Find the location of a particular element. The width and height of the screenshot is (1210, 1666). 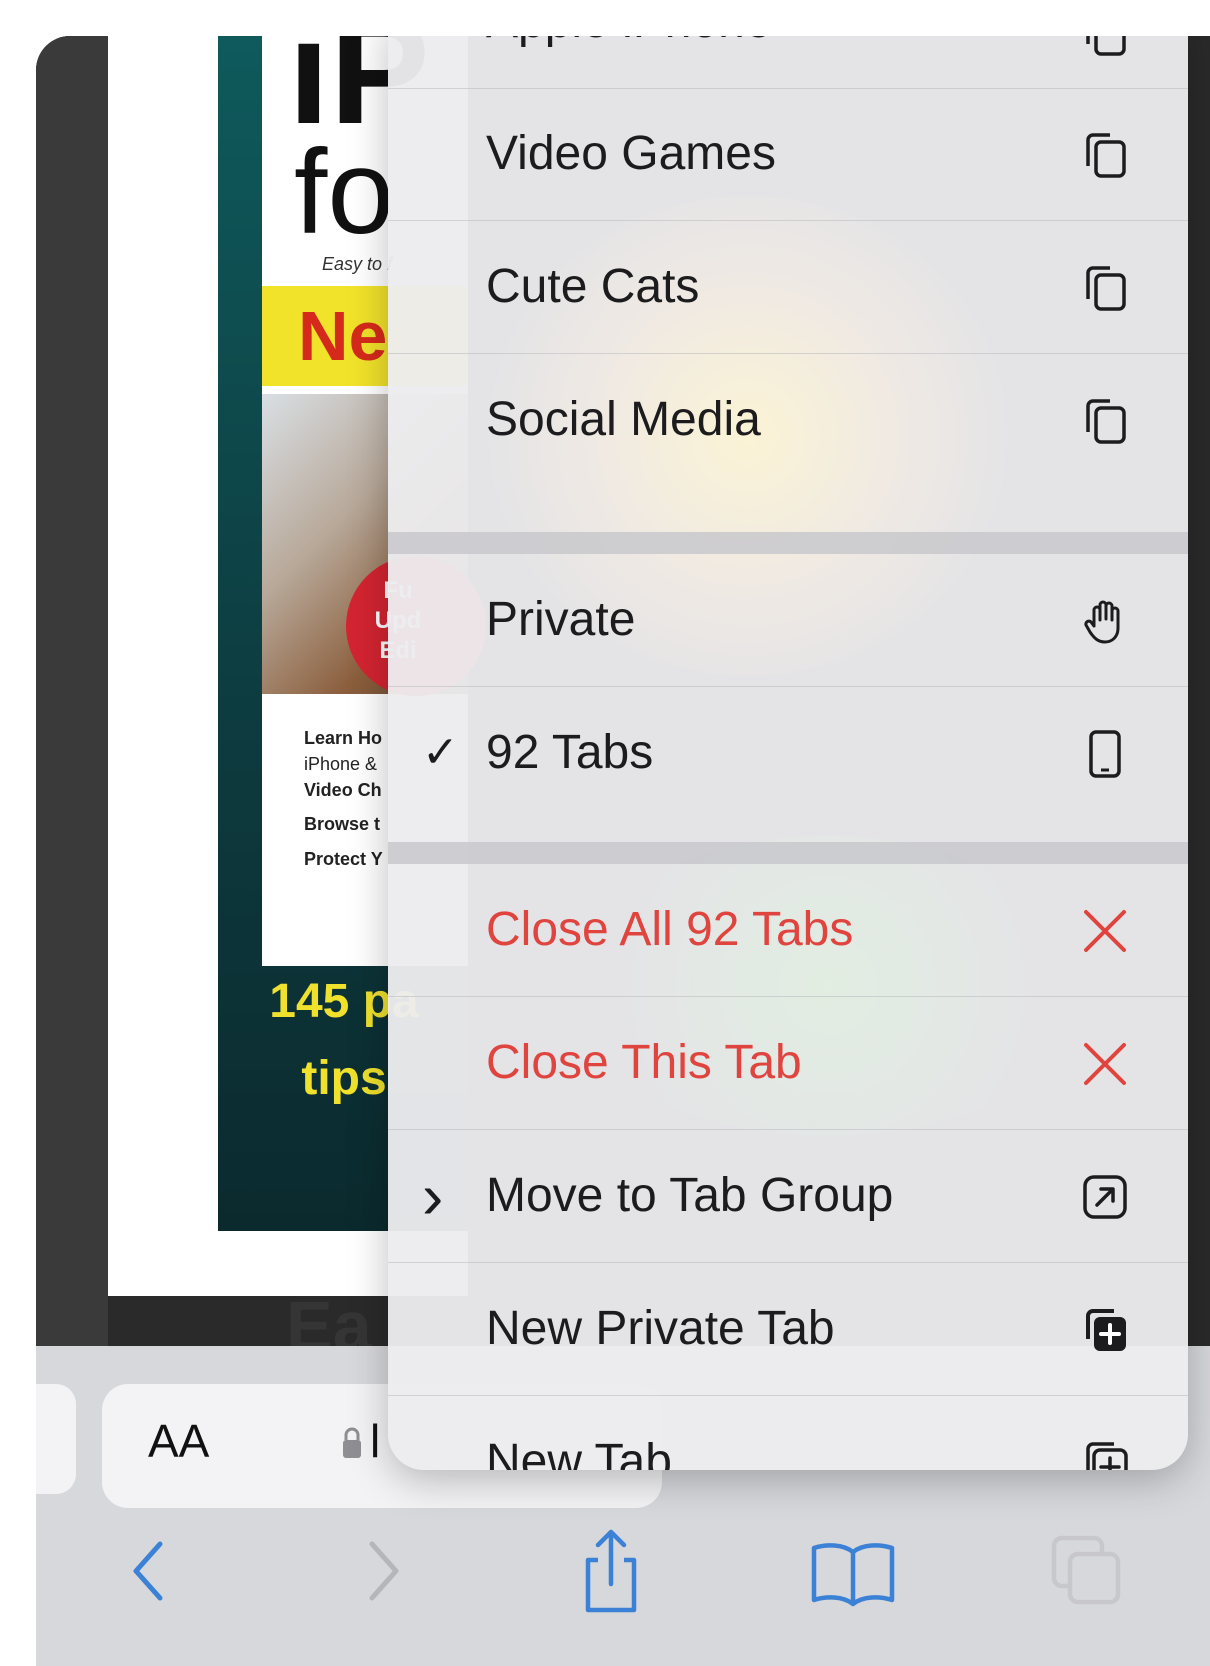

menu-item-label: New Tab is located at coordinates (579, 1452).